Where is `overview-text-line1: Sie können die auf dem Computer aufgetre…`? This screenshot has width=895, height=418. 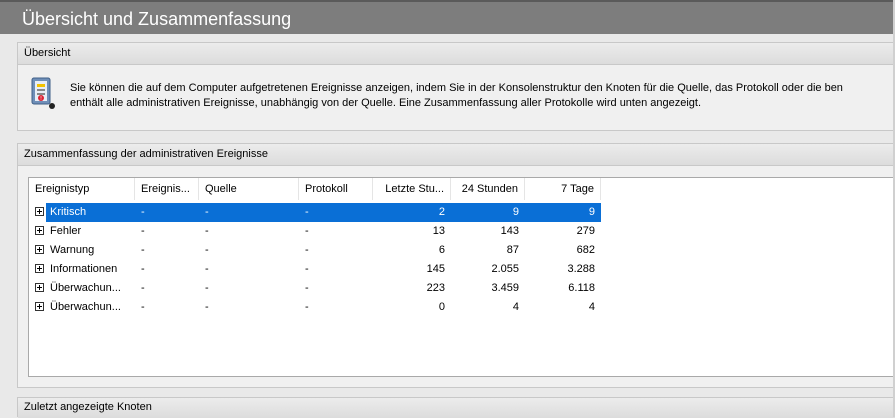
overview-text-line1: Sie können die auf dem Computer aufgetre… is located at coordinates (456, 88).